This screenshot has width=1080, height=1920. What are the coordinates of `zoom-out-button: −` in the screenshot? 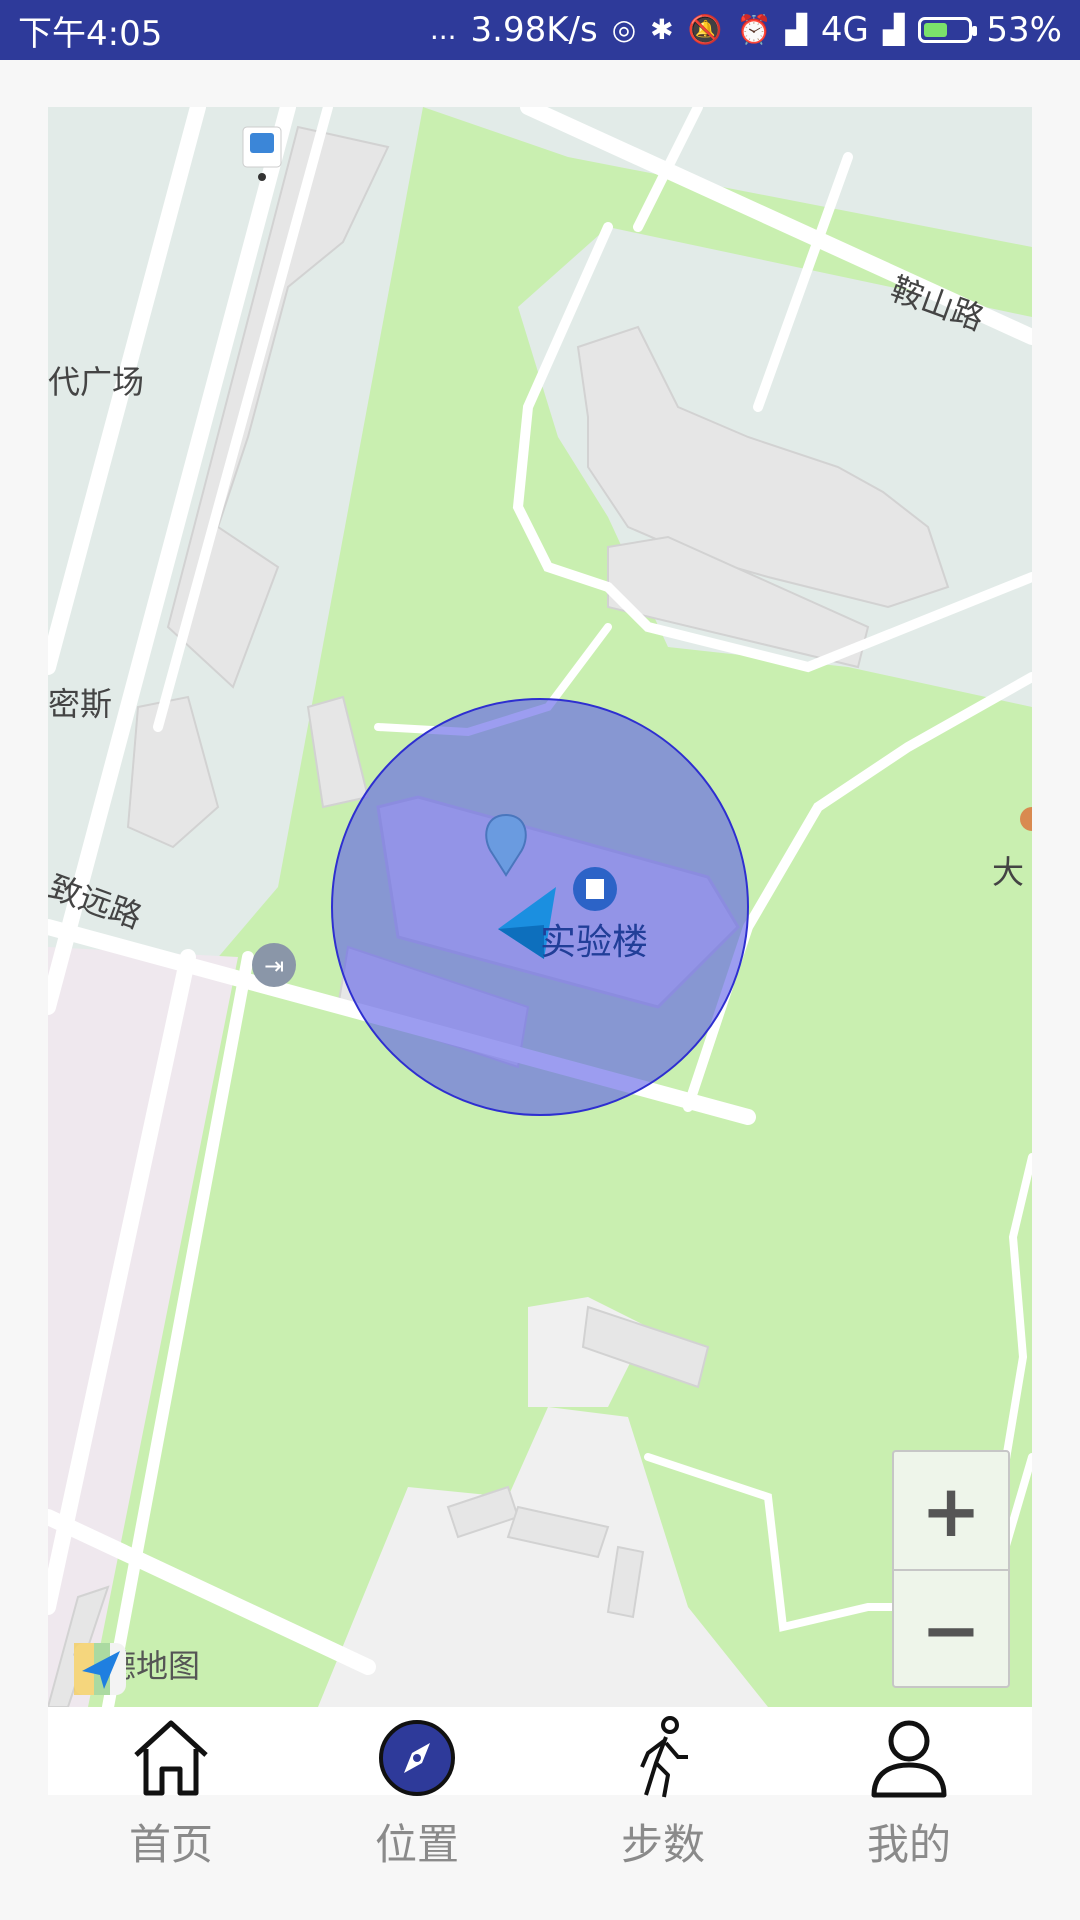 It's located at (951, 1628).